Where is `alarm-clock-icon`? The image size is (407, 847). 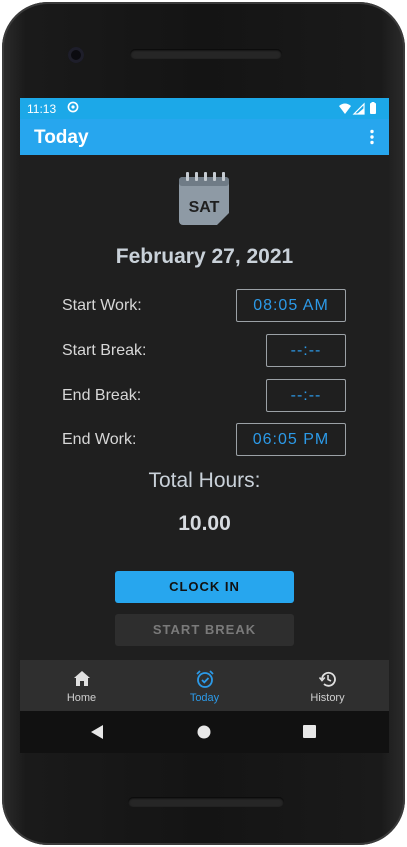 alarm-clock-icon is located at coordinates (204, 679).